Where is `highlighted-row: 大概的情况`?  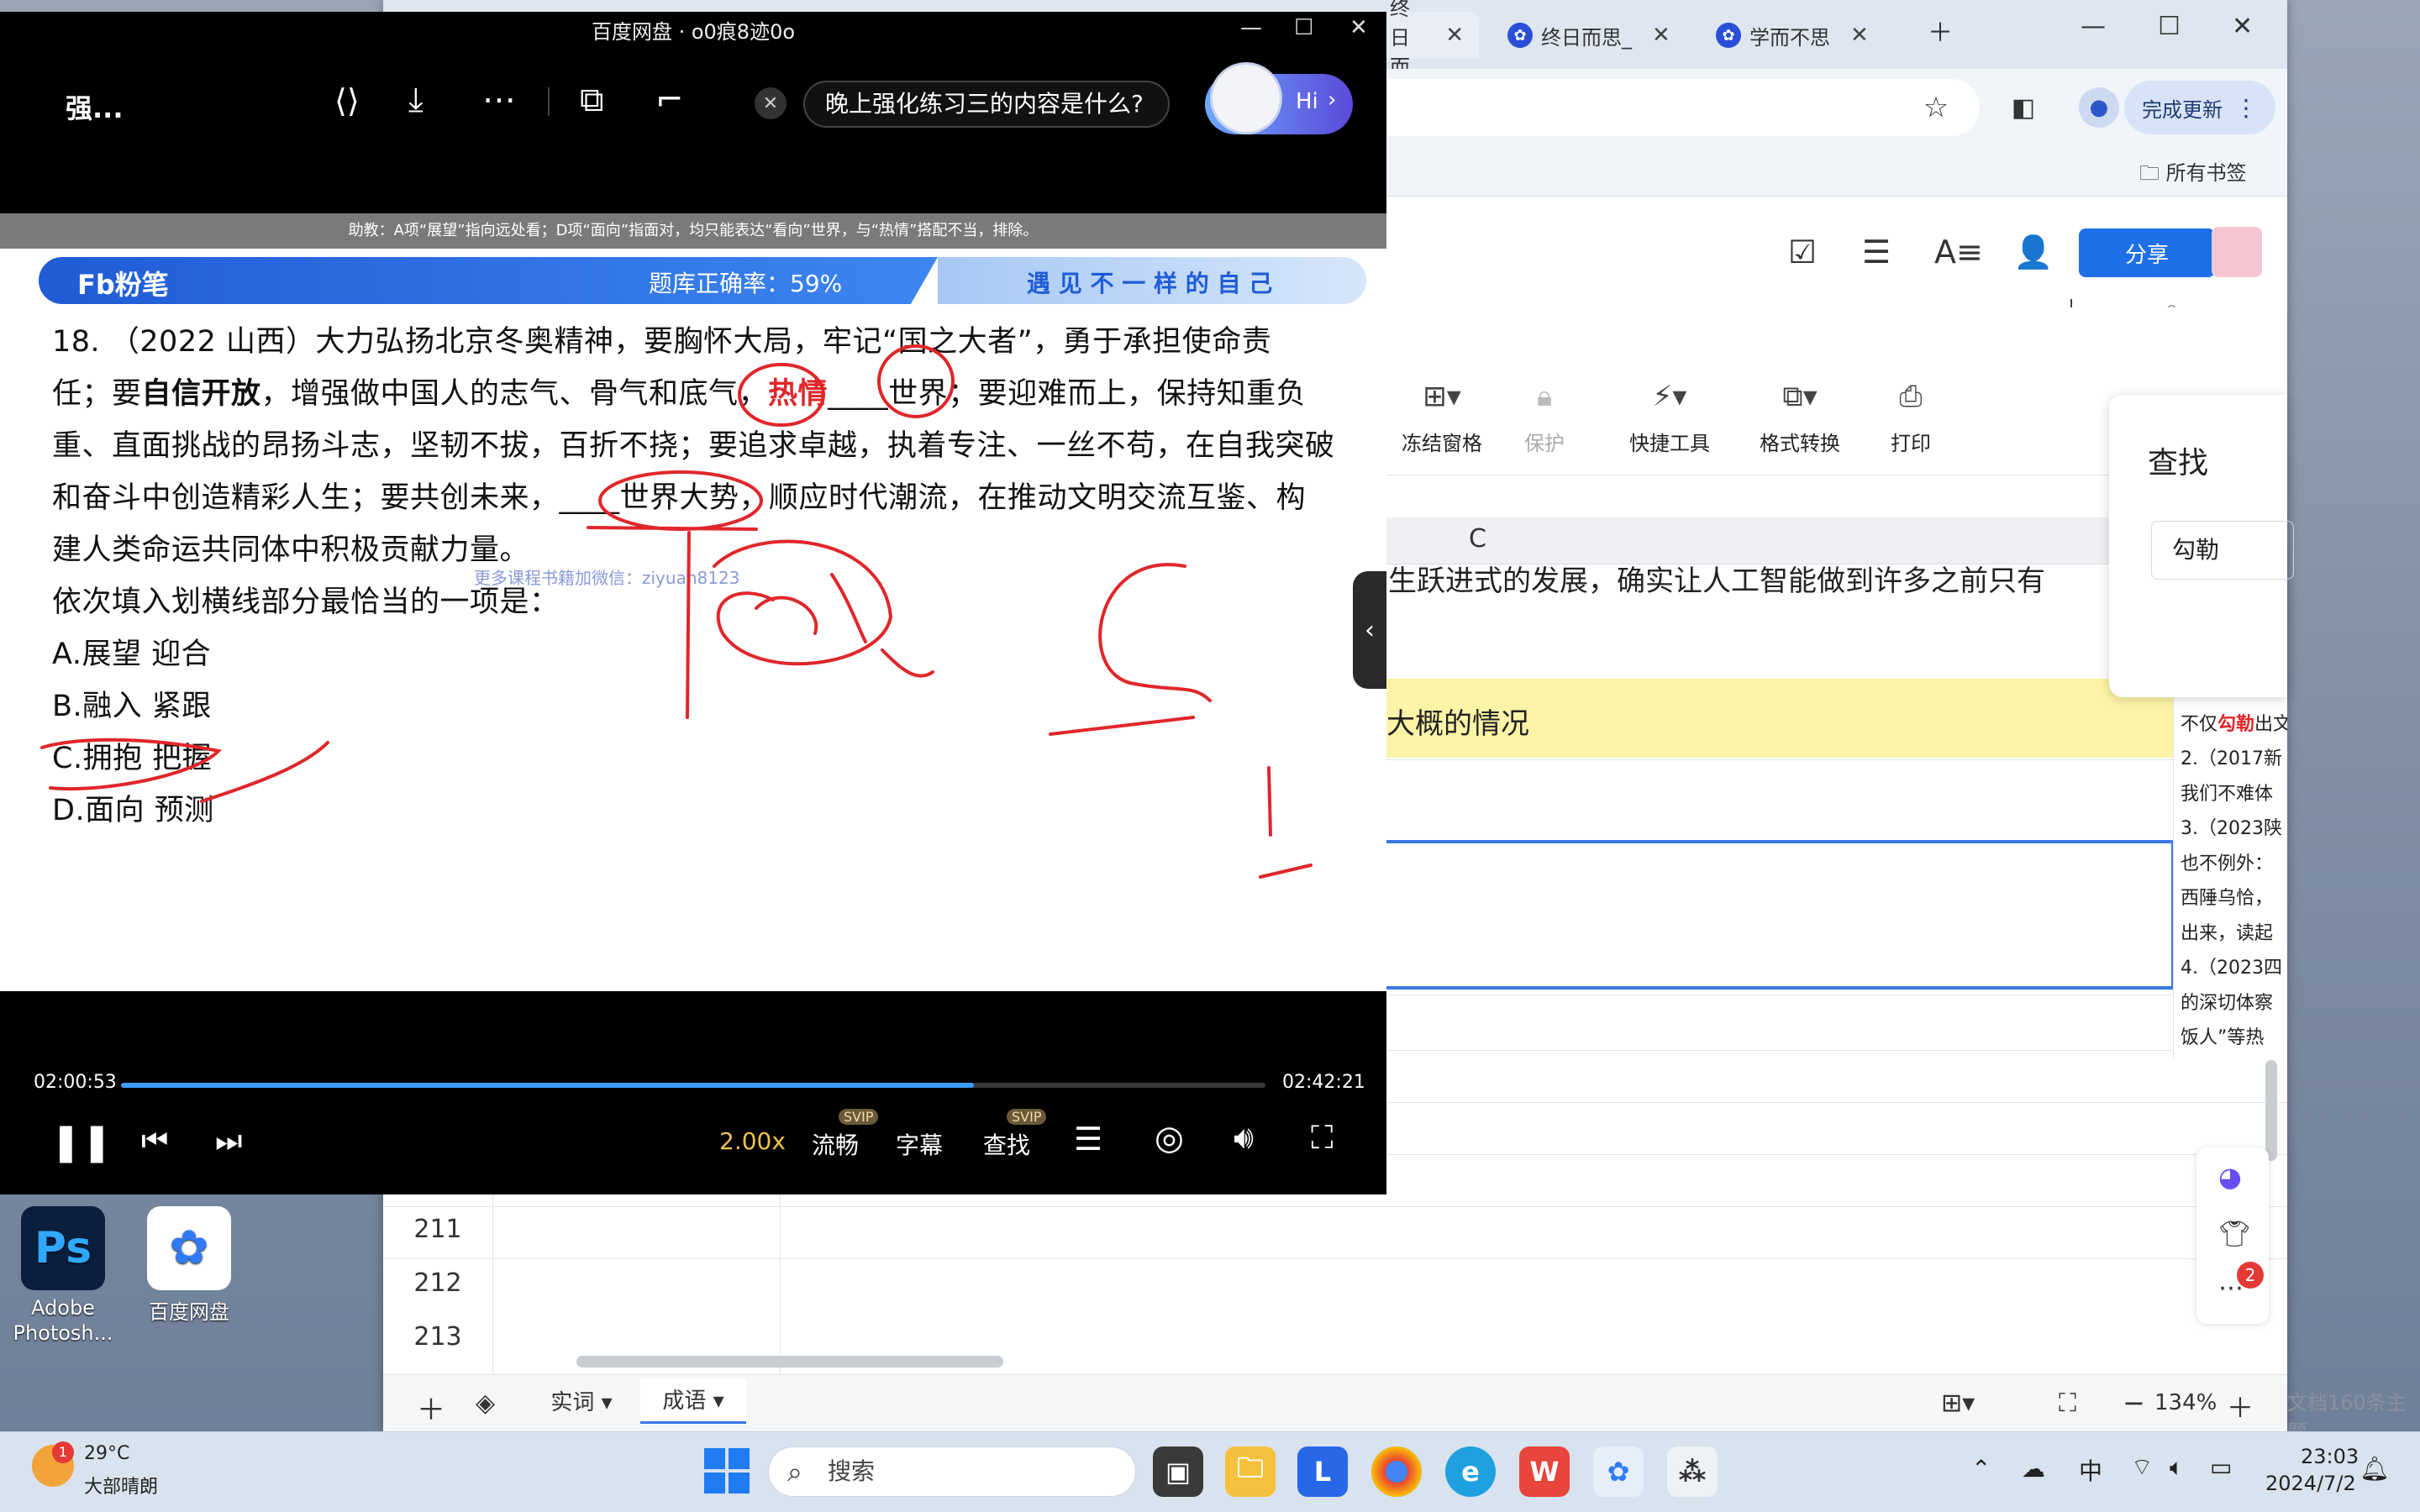
highlighted-row: 大概的情况 is located at coordinates (1778, 718).